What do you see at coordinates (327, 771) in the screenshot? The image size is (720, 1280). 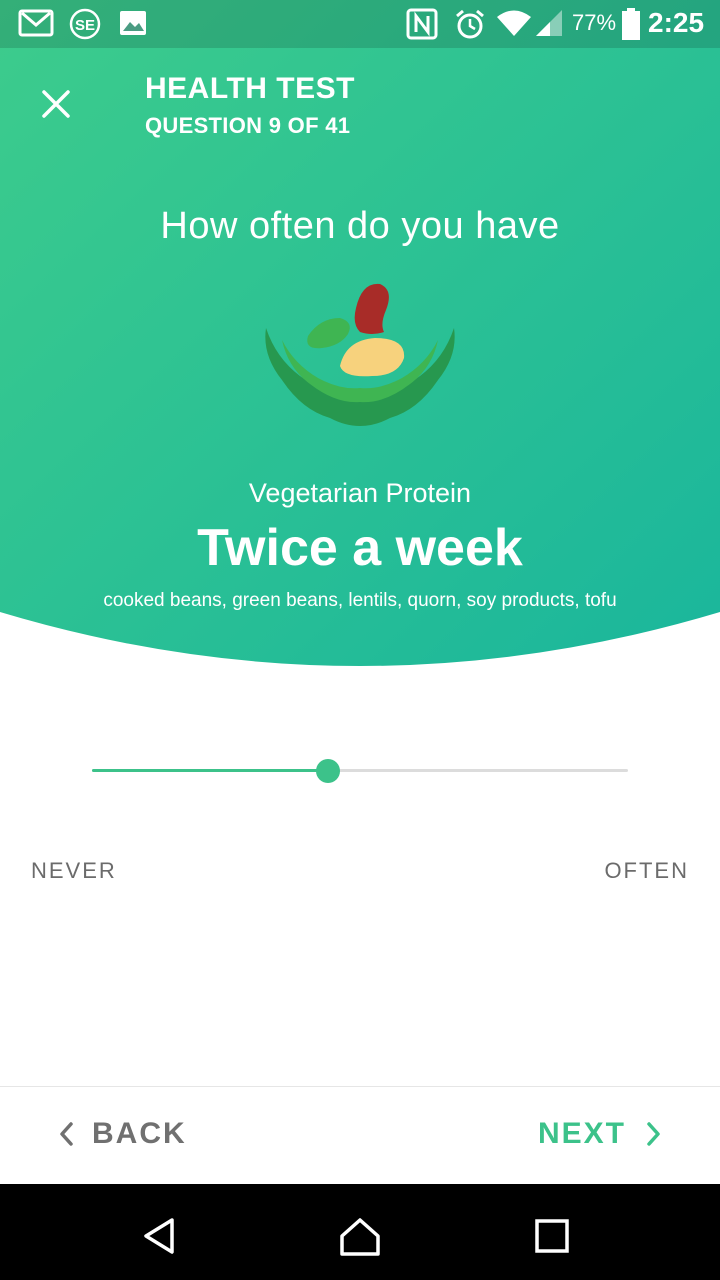 I see `slider-thumb` at bounding box center [327, 771].